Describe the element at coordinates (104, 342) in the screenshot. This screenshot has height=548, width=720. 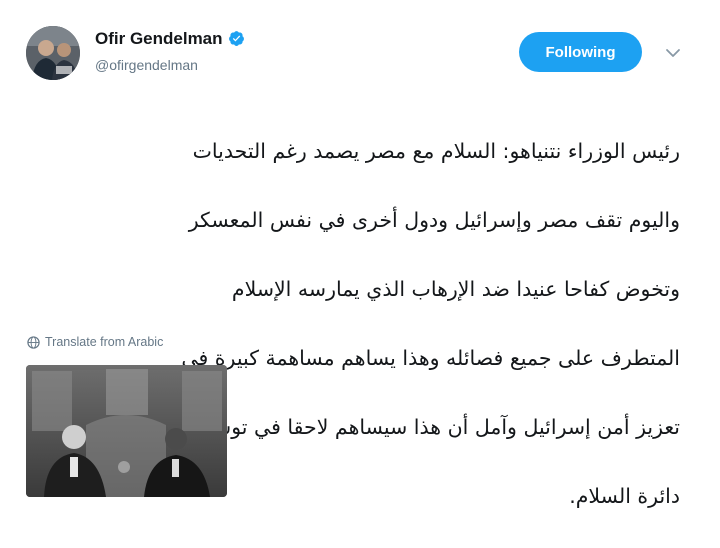
I see `translate-label: Translate from Arabic` at that location.